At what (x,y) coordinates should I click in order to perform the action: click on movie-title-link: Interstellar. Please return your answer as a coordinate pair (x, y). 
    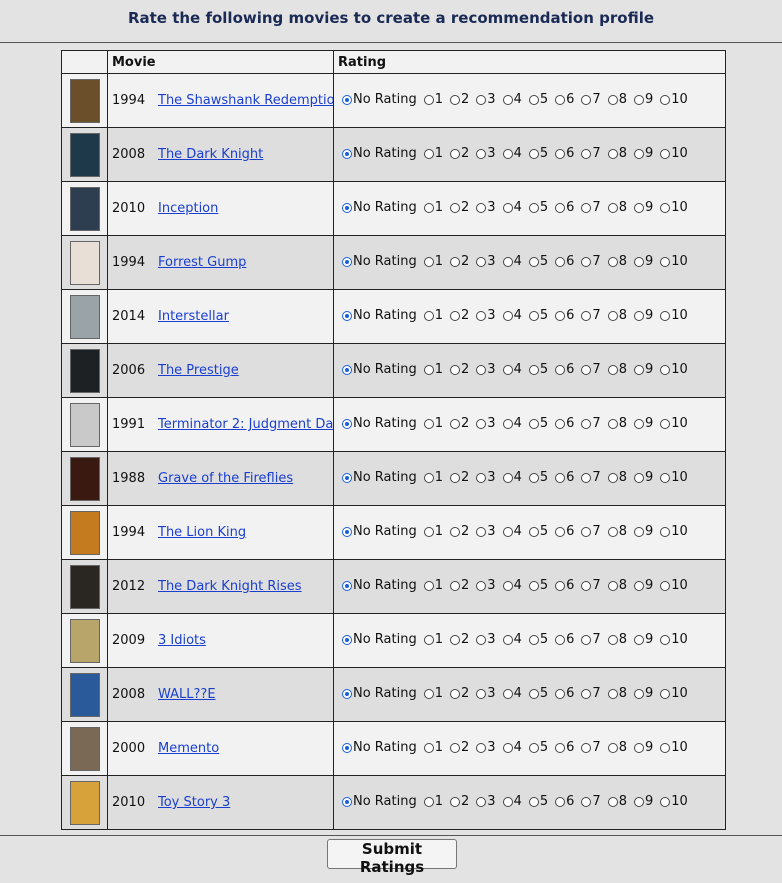
    Looking at the image, I should click on (193, 316).